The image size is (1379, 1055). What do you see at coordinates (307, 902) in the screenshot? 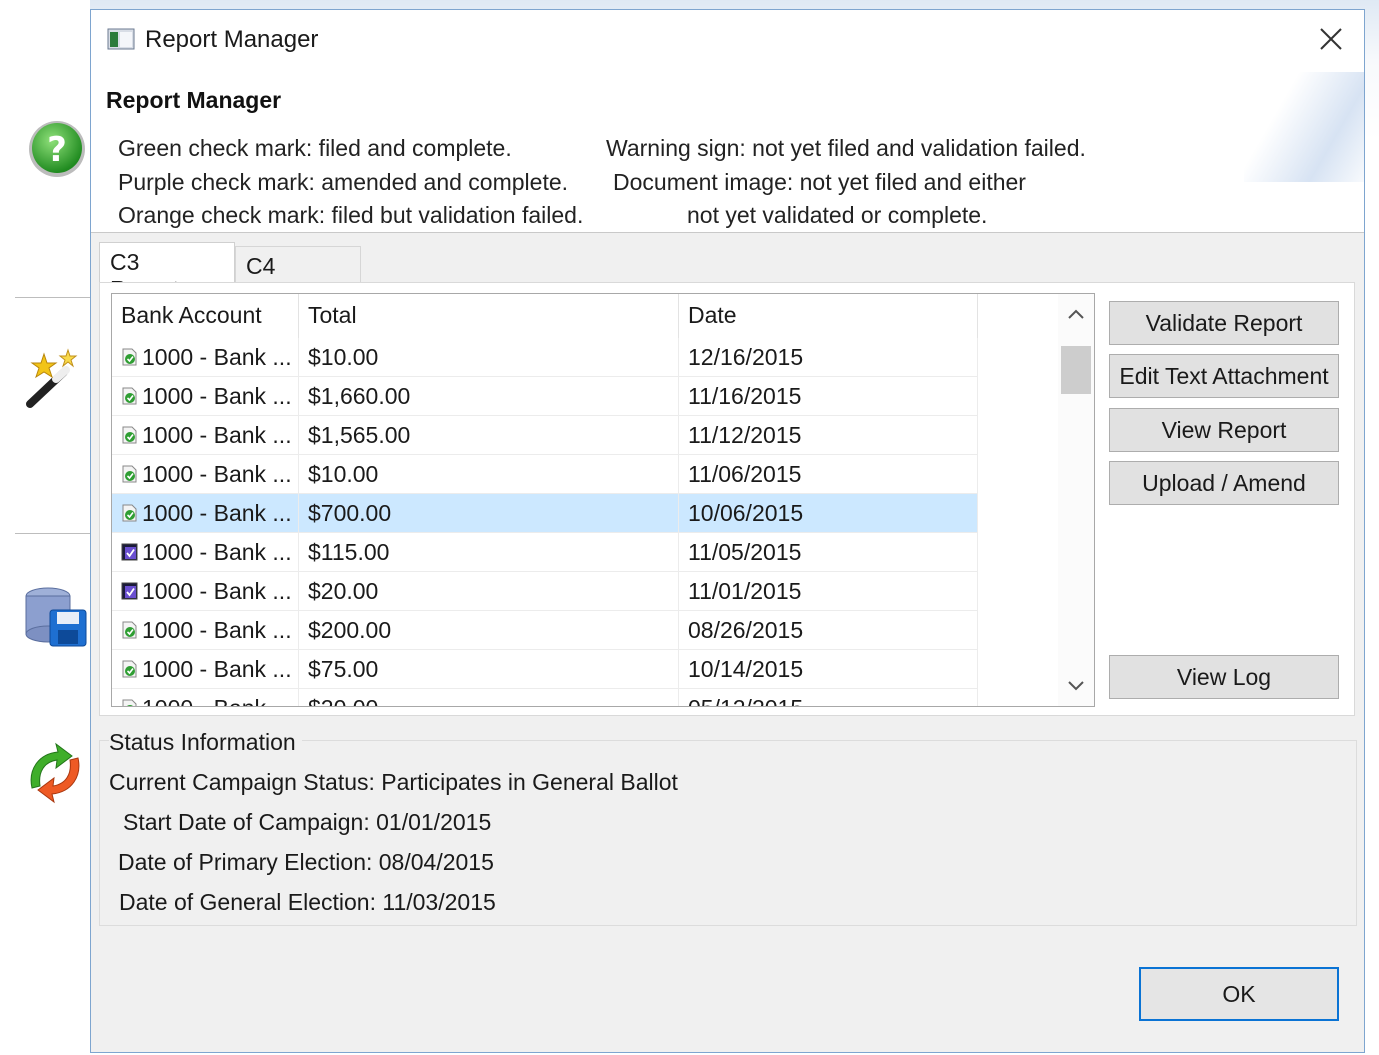
I see `general-election-text: Date of General Election: 11/03/2015` at bounding box center [307, 902].